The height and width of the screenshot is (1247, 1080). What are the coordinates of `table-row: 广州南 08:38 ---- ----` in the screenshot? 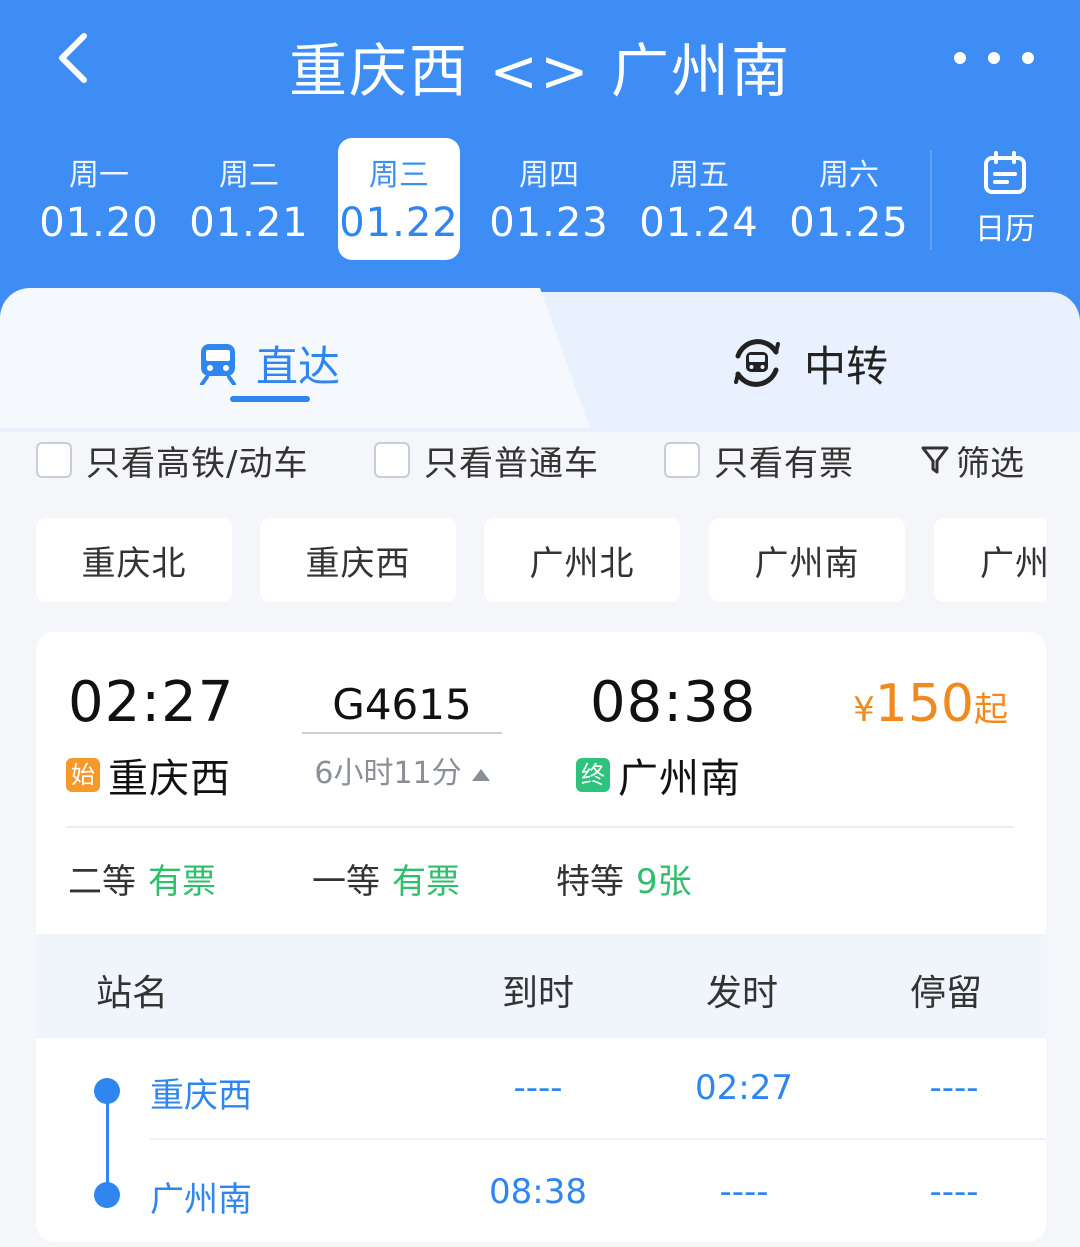 It's located at (541, 1192).